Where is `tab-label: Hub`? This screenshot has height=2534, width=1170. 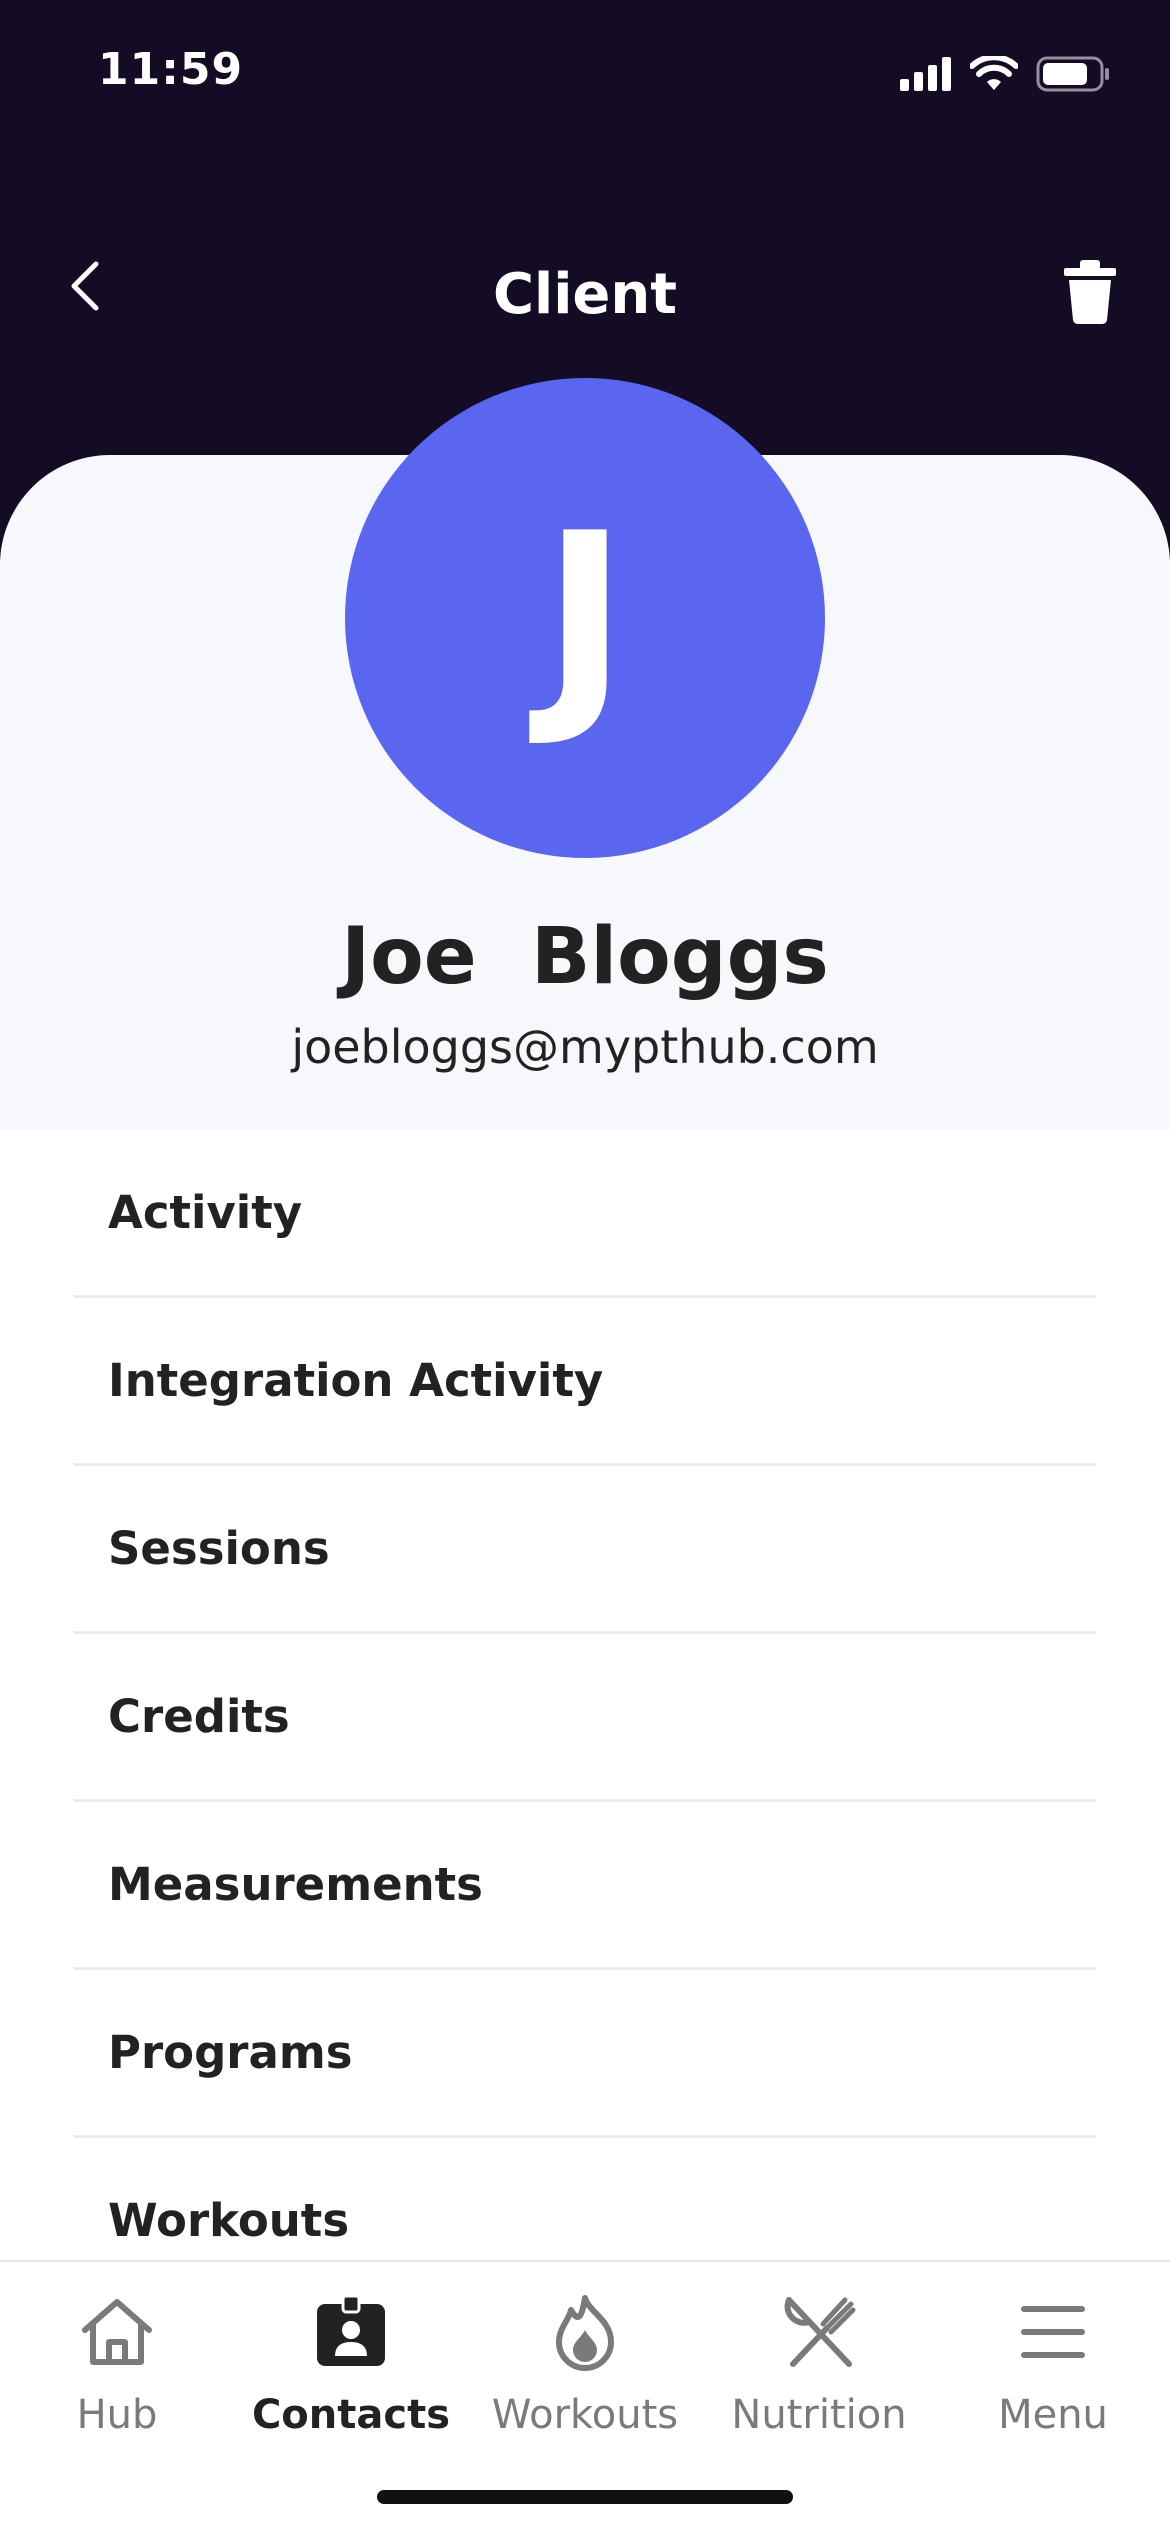
tab-label: Hub is located at coordinates (117, 2415).